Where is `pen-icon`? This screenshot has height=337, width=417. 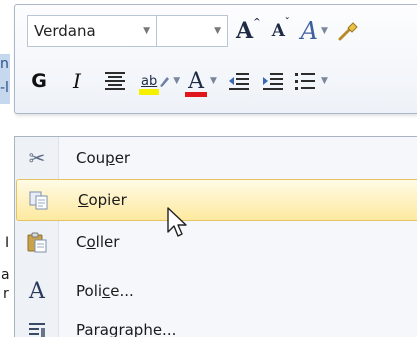
pen-icon is located at coordinates (165, 82).